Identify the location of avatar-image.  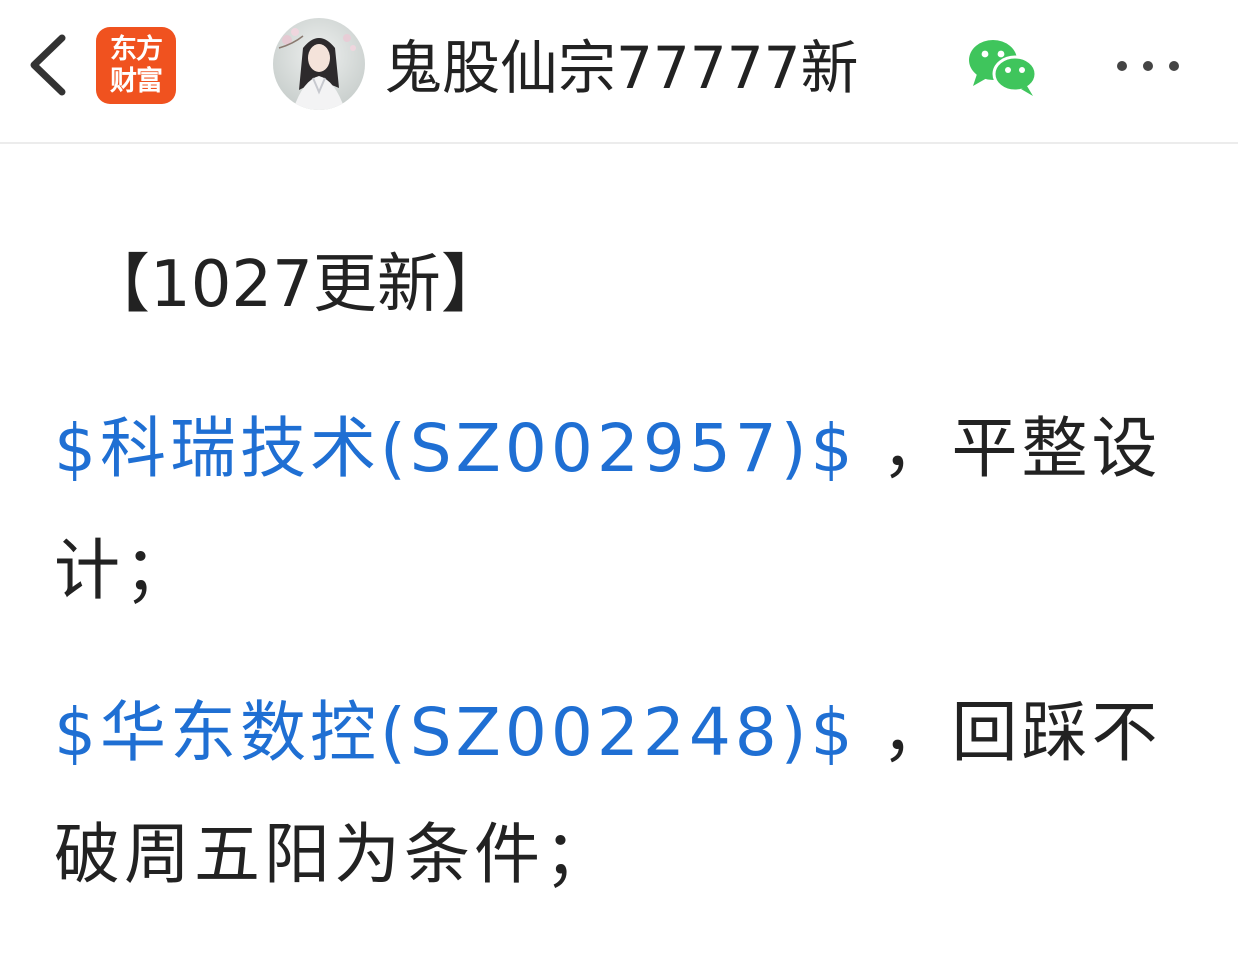
(319, 64).